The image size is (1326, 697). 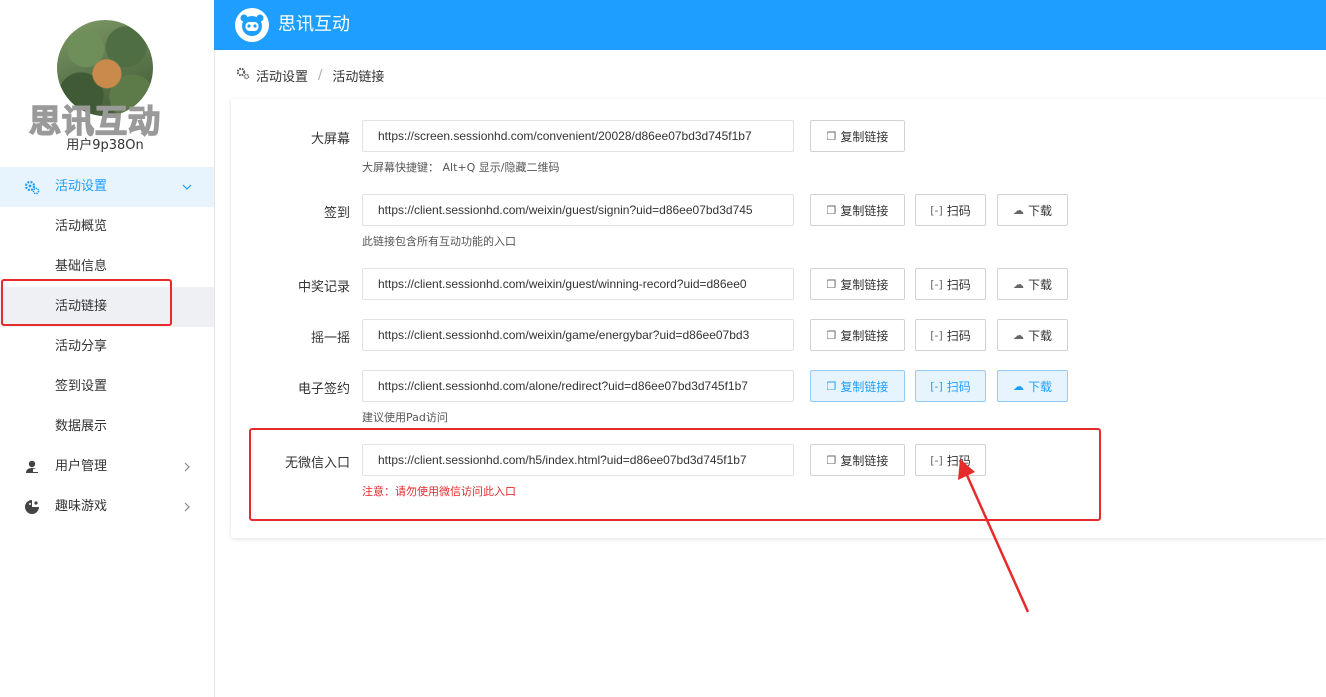 What do you see at coordinates (323, 389) in the screenshot?
I see `row-label: 电子签约` at bounding box center [323, 389].